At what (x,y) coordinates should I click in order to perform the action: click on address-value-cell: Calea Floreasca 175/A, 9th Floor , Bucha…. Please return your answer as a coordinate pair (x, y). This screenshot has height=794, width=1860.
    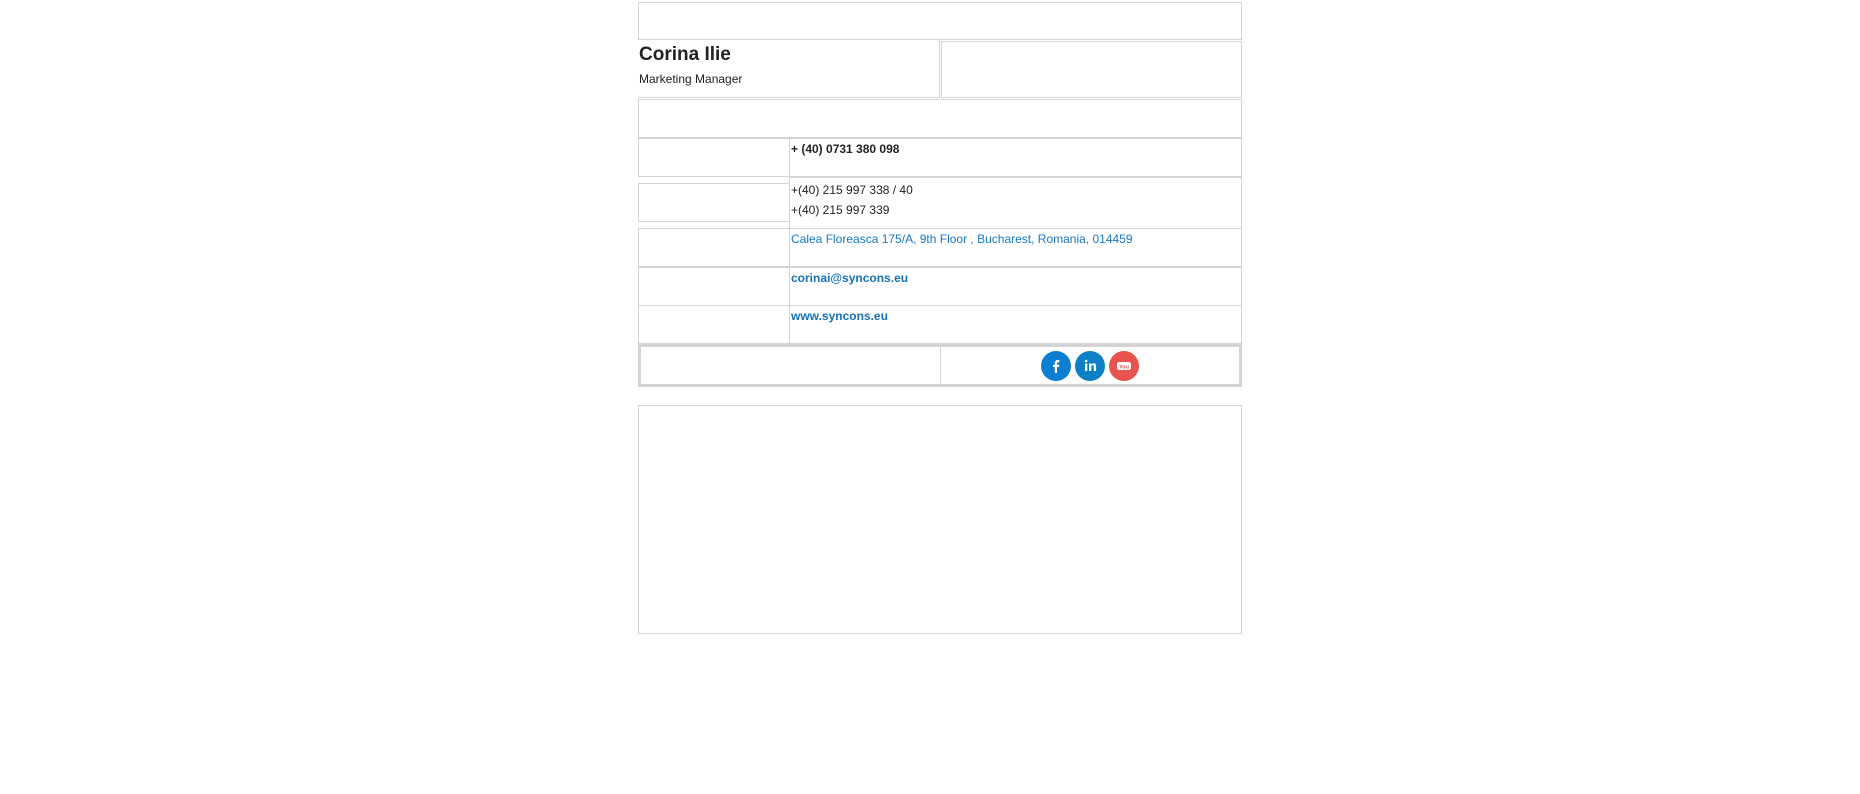
    Looking at the image, I should click on (1015, 247).